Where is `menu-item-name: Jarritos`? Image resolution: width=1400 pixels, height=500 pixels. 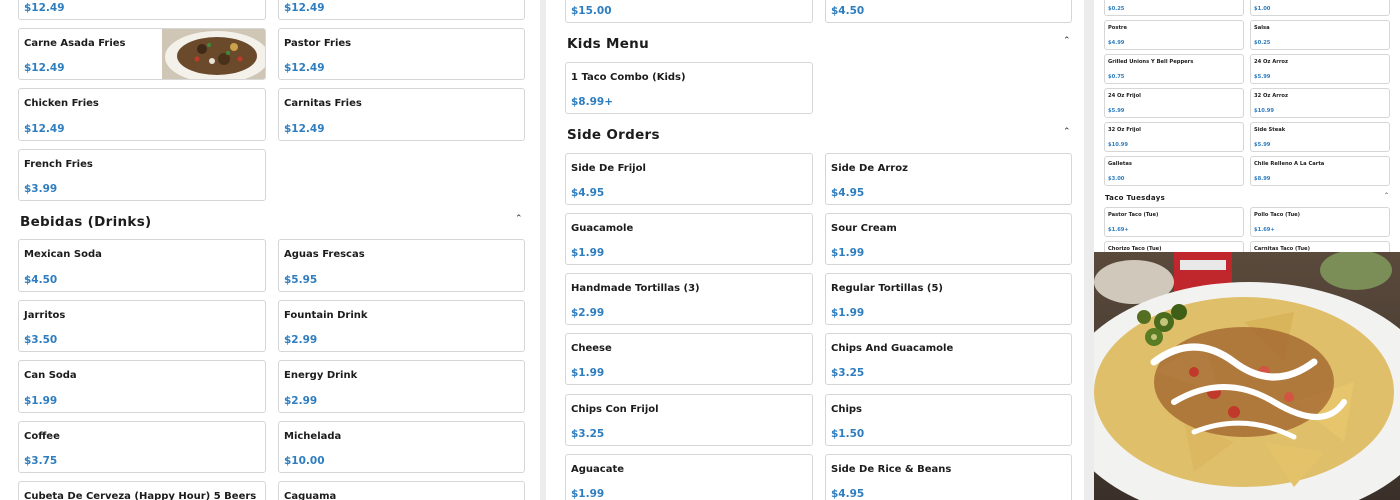
menu-item-name: Jarritos is located at coordinates (45, 315).